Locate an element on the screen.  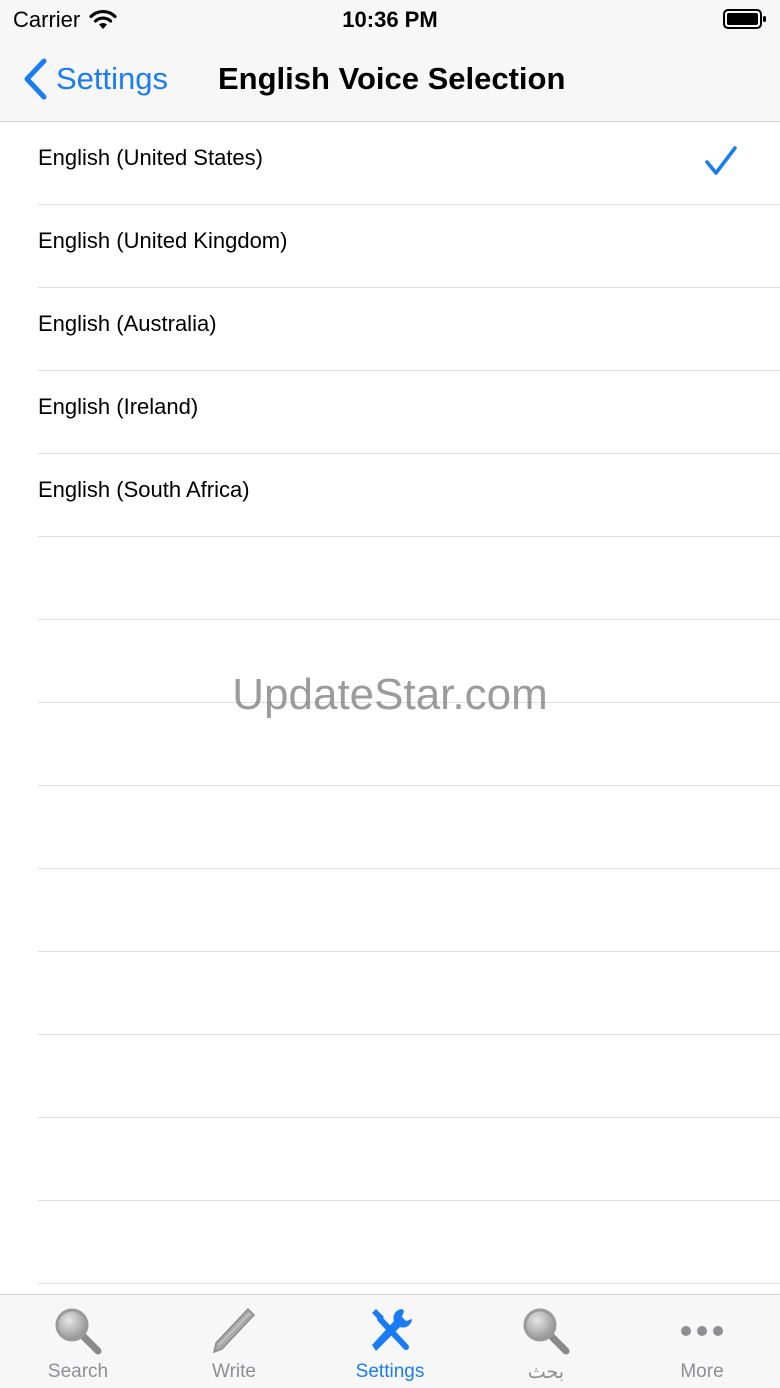
tab-arabic-search: بحث is located at coordinates (546, 1341).